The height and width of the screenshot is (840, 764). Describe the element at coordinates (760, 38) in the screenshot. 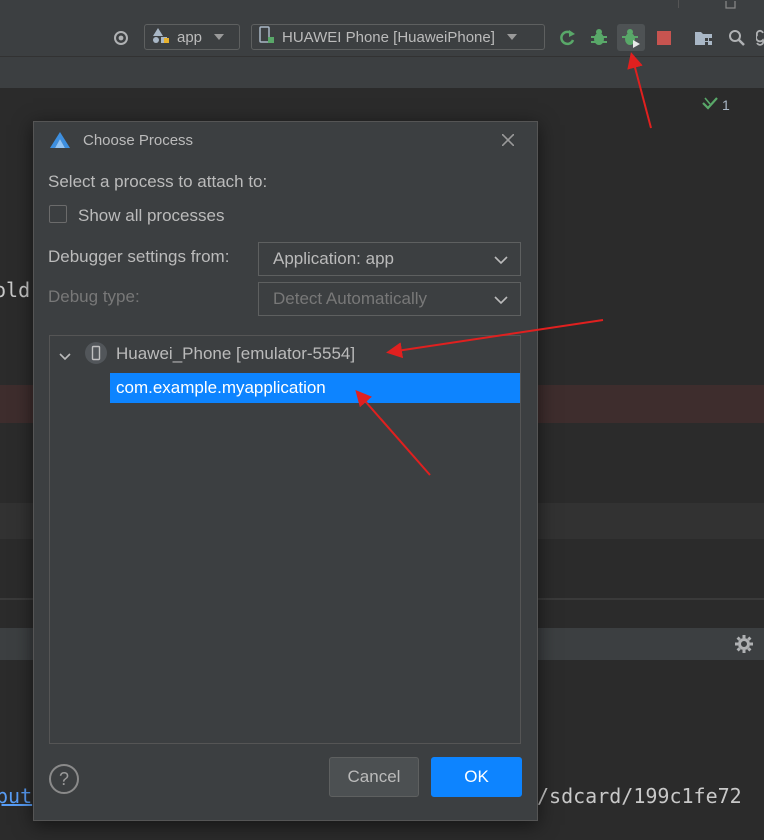

I see `overflow-icon` at that location.